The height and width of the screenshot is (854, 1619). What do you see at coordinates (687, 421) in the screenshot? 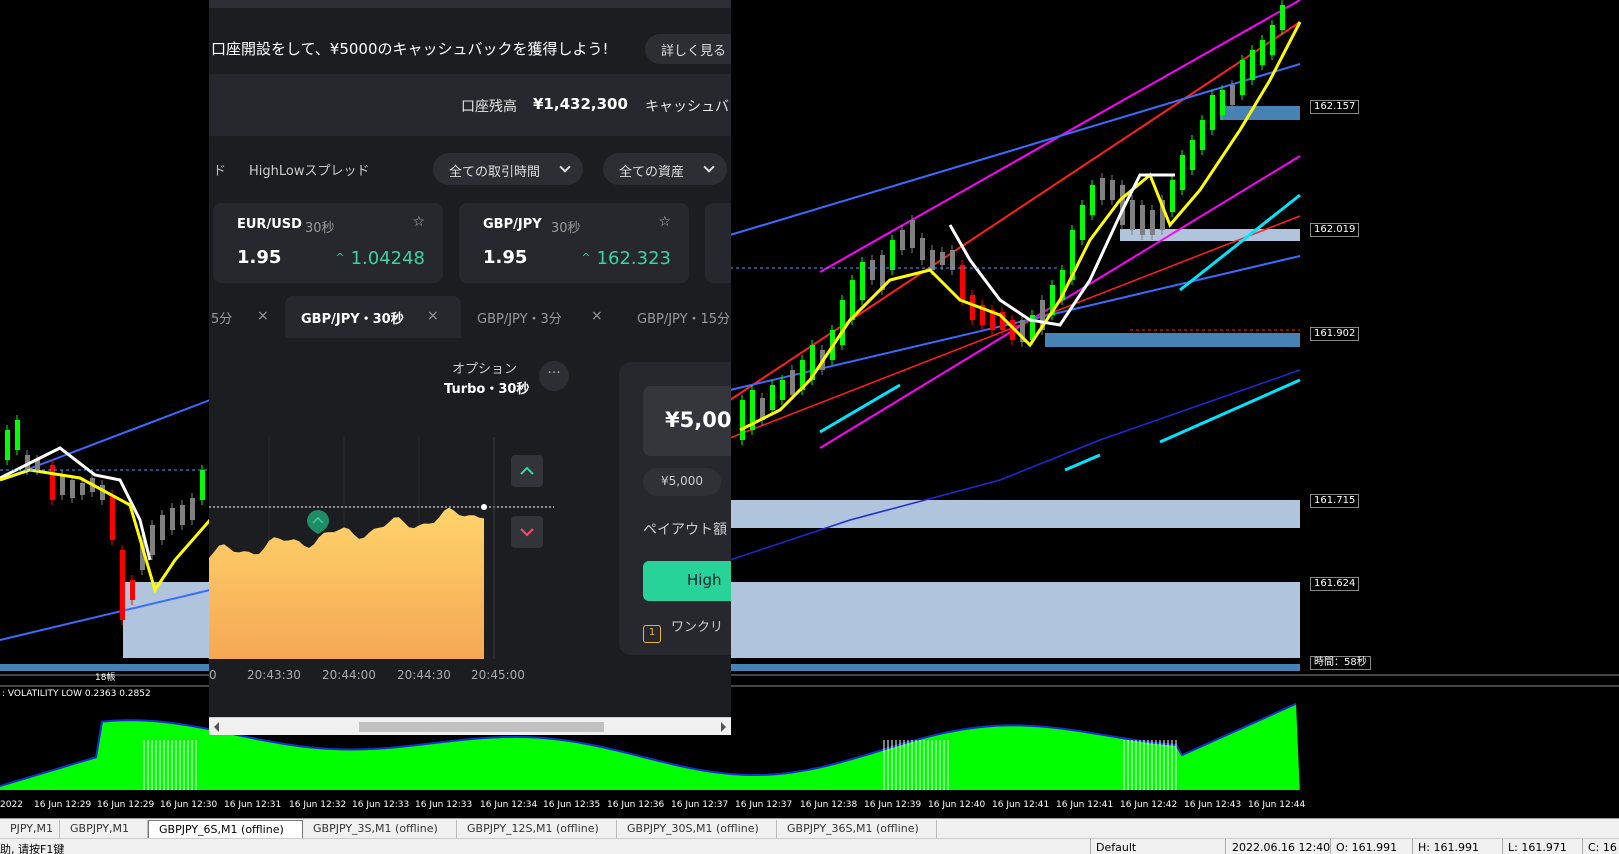
I see `investment-amount-input: ¥5,000` at bounding box center [687, 421].